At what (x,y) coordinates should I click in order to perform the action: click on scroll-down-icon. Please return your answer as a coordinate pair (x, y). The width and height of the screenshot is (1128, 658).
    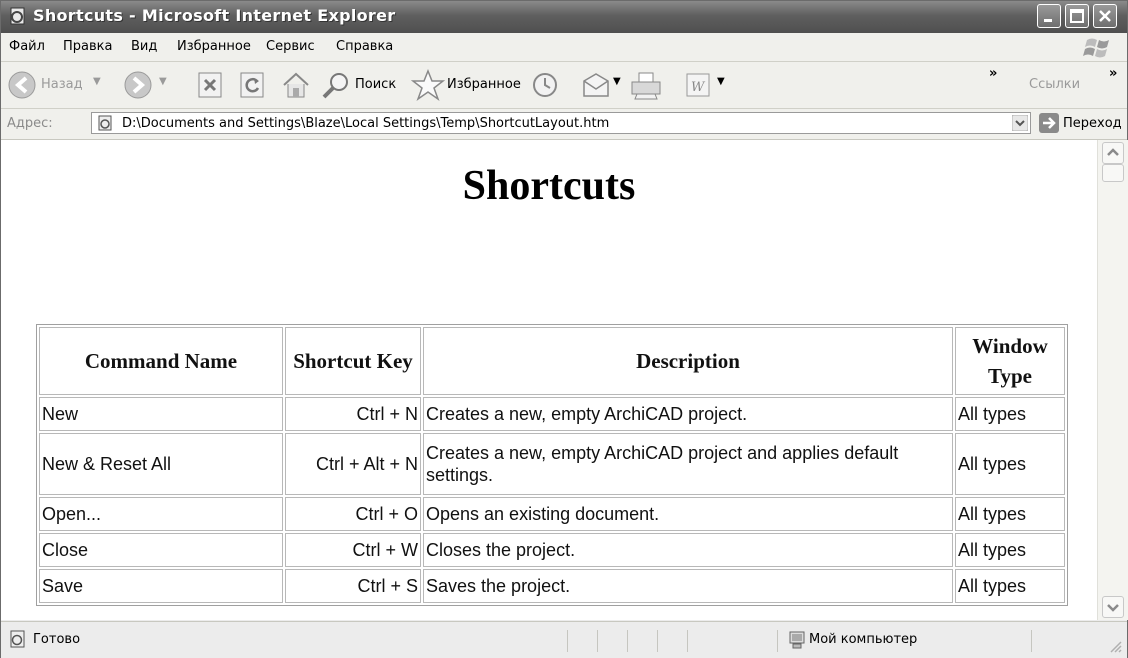
    Looking at the image, I should click on (1113, 608).